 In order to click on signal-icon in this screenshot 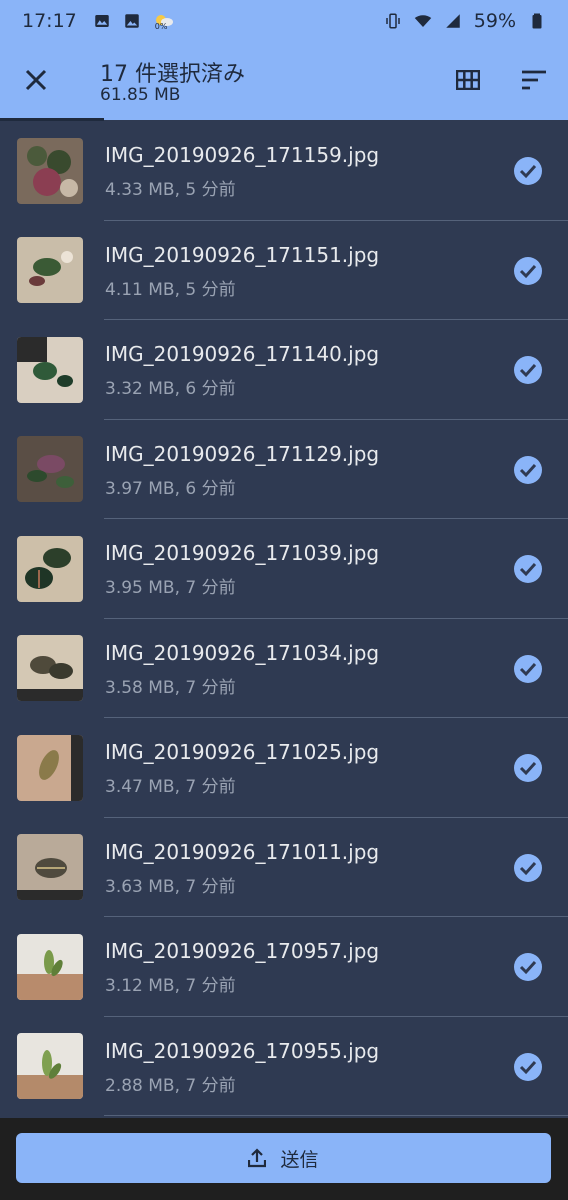, I will do `click(453, 21)`.